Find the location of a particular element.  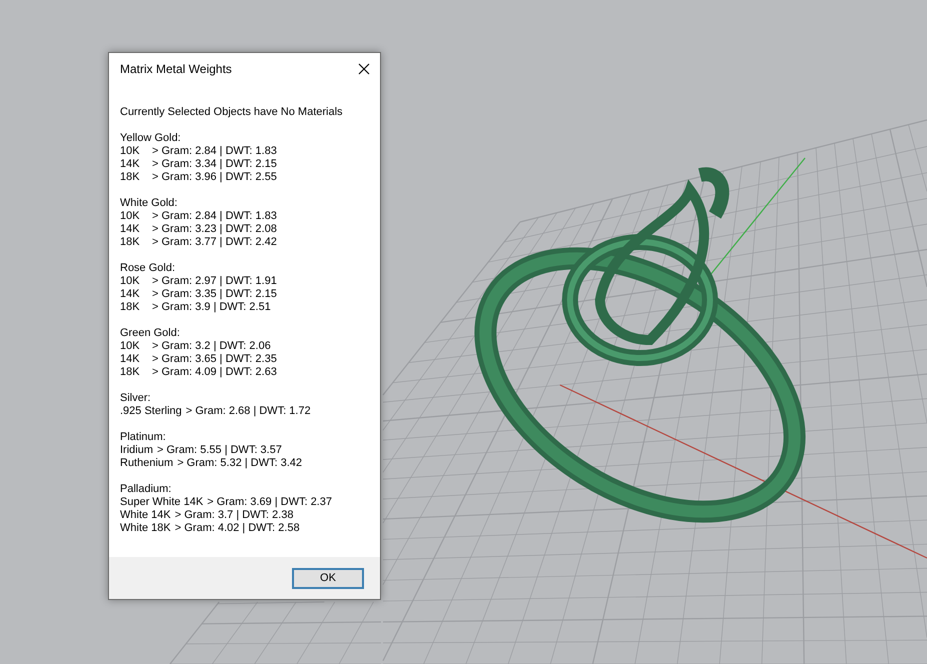

weight-value: > Gram: 5.55 | DWT: 3.57 is located at coordinates (219, 450).